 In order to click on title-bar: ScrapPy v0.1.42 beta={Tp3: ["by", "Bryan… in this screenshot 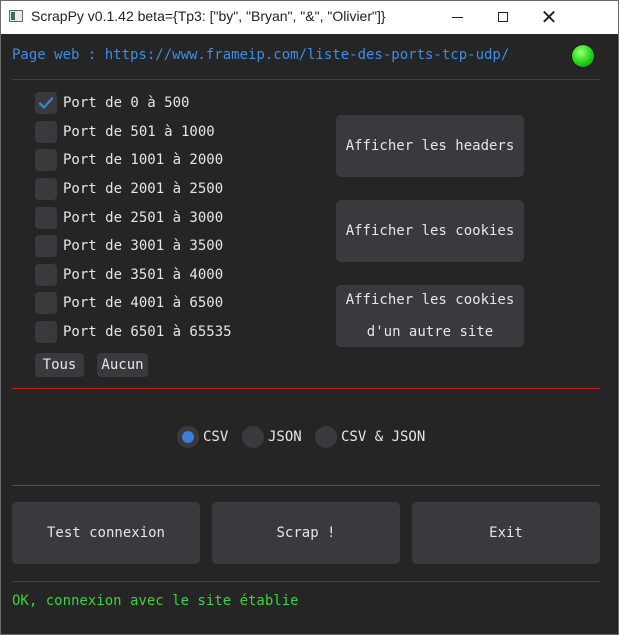, I will do `click(309, 17)`.